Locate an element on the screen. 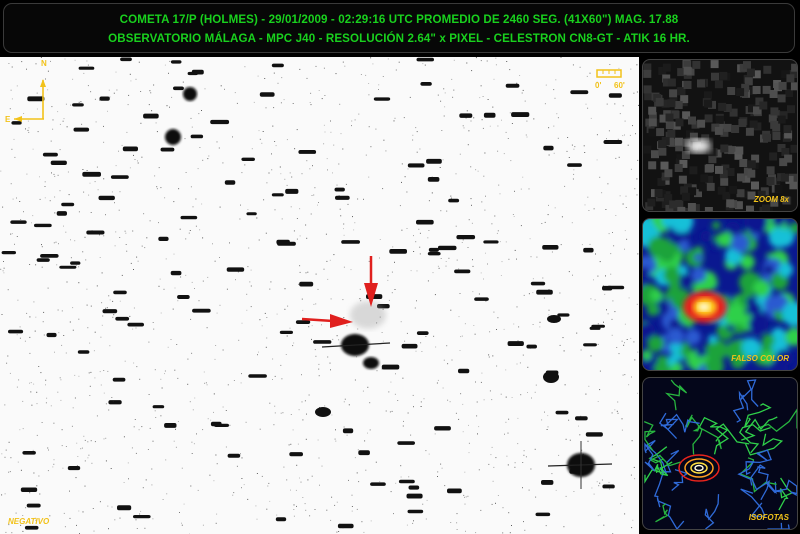 This screenshot has height=534, width=800. false-color-panel: FALSO COLOR is located at coordinates (720, 294).